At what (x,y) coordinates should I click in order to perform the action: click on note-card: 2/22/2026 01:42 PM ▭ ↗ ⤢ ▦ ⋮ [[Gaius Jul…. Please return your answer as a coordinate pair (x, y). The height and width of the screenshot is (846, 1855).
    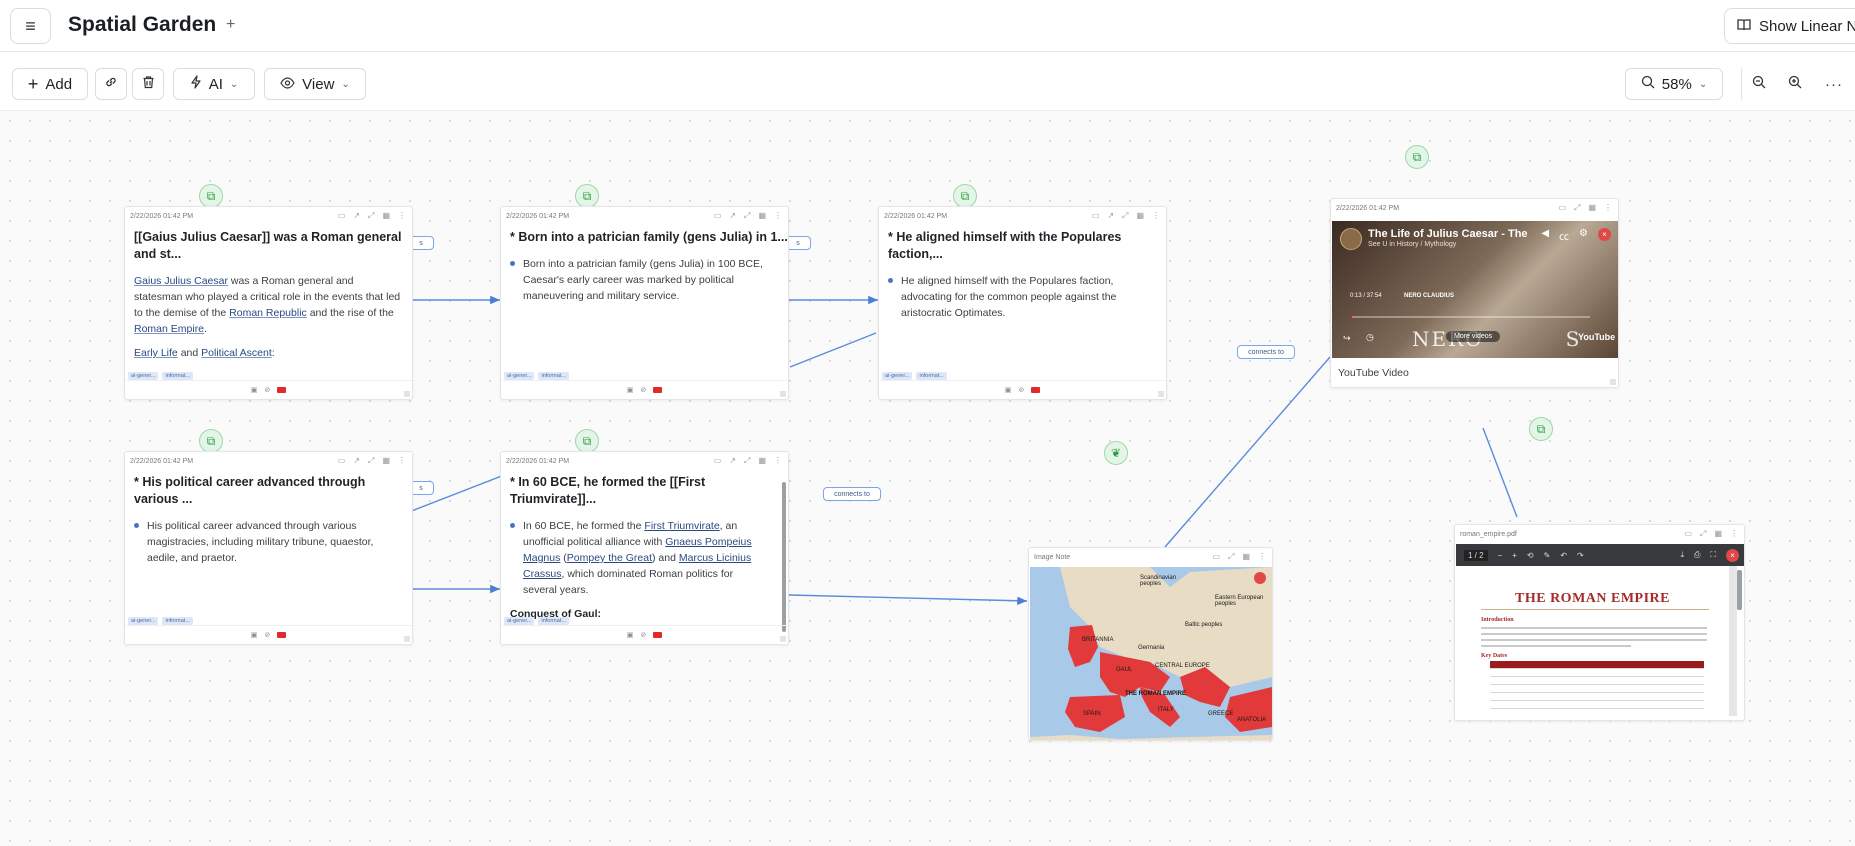
    Looking at the image, I should click on (268, 303).